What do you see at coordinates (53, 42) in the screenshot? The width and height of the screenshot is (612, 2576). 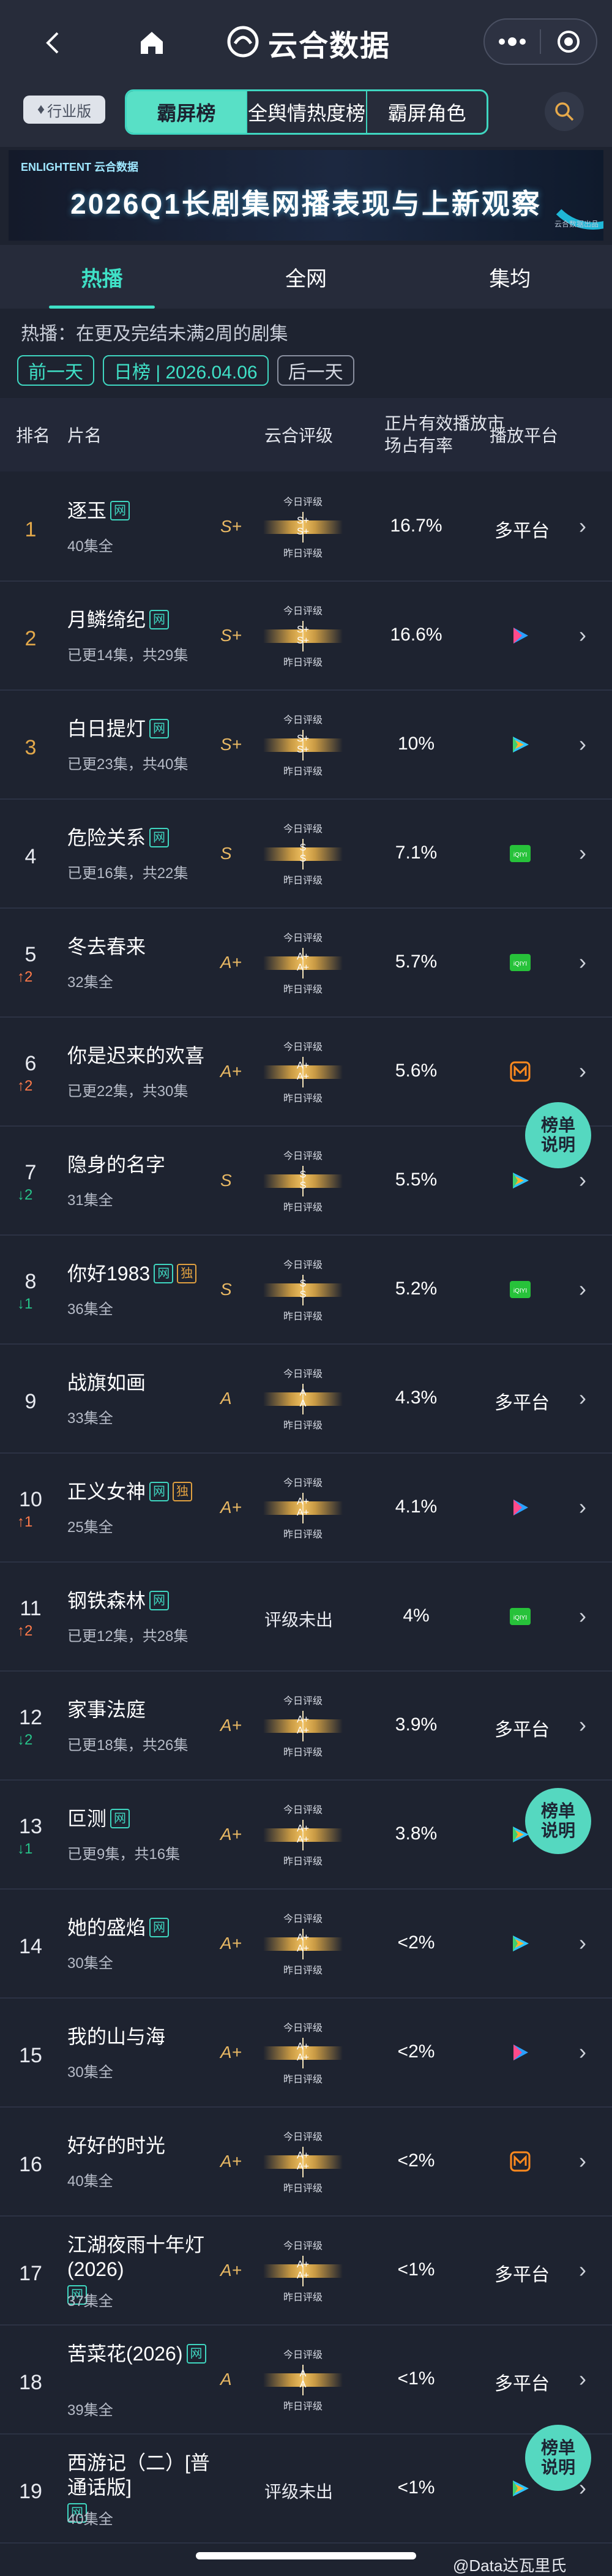 I see `back-arrow-icon` at bounding box center [53, 42].